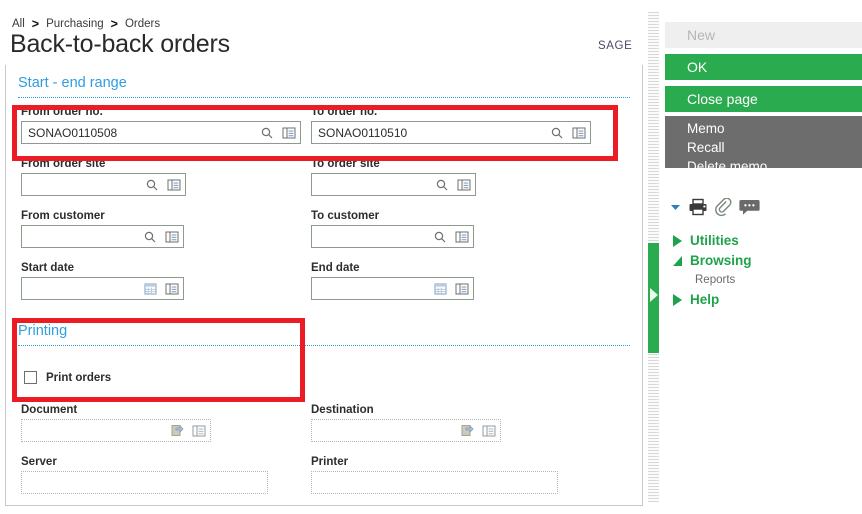 The width and height of the screenshot is (862, 514). What do you see at coordinates (39, 462) in the screenshot?
I see `label-server: Server` at bounding box center [39, 462].